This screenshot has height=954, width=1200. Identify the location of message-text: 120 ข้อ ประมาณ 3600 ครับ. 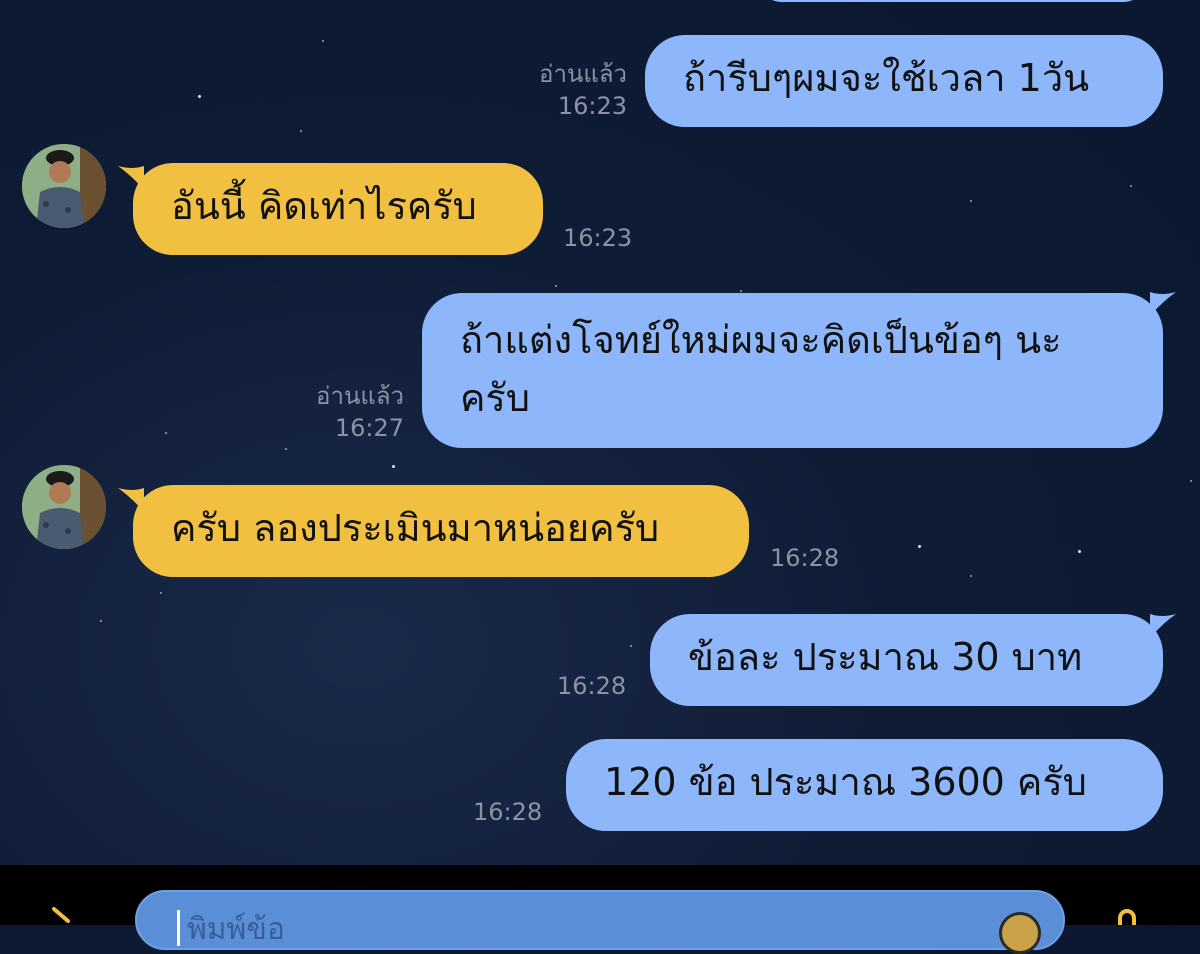
(845, 782).